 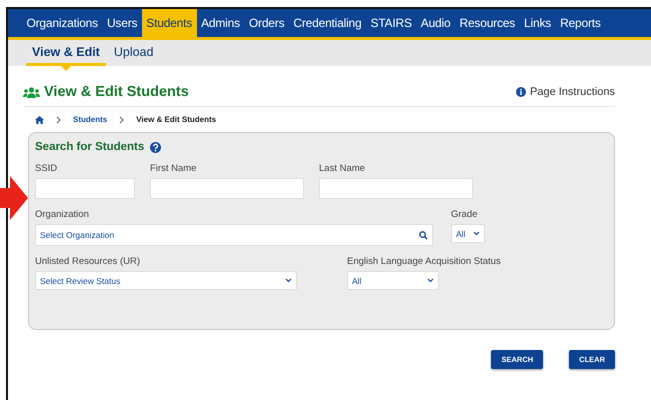 What do you see at coordinates (134, 53) in the screenshot?
I see `sub-tab: Upload` at bounding box center [134, 53].